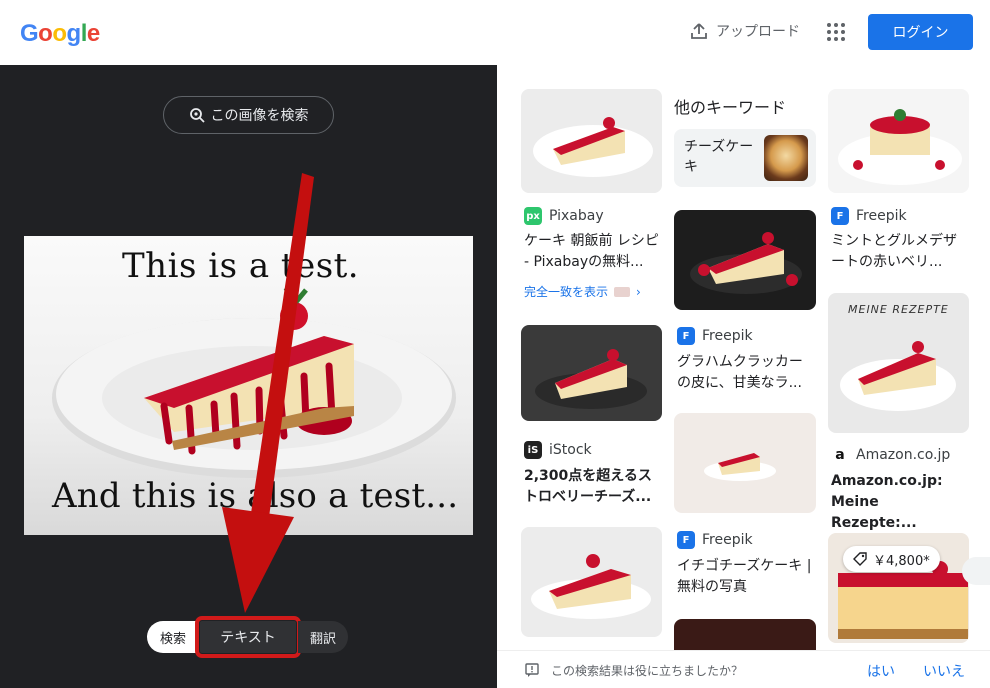  Describe the element at coordinates (533, 216) in the screenshot. I see `pixabay-icon: px` at that location.